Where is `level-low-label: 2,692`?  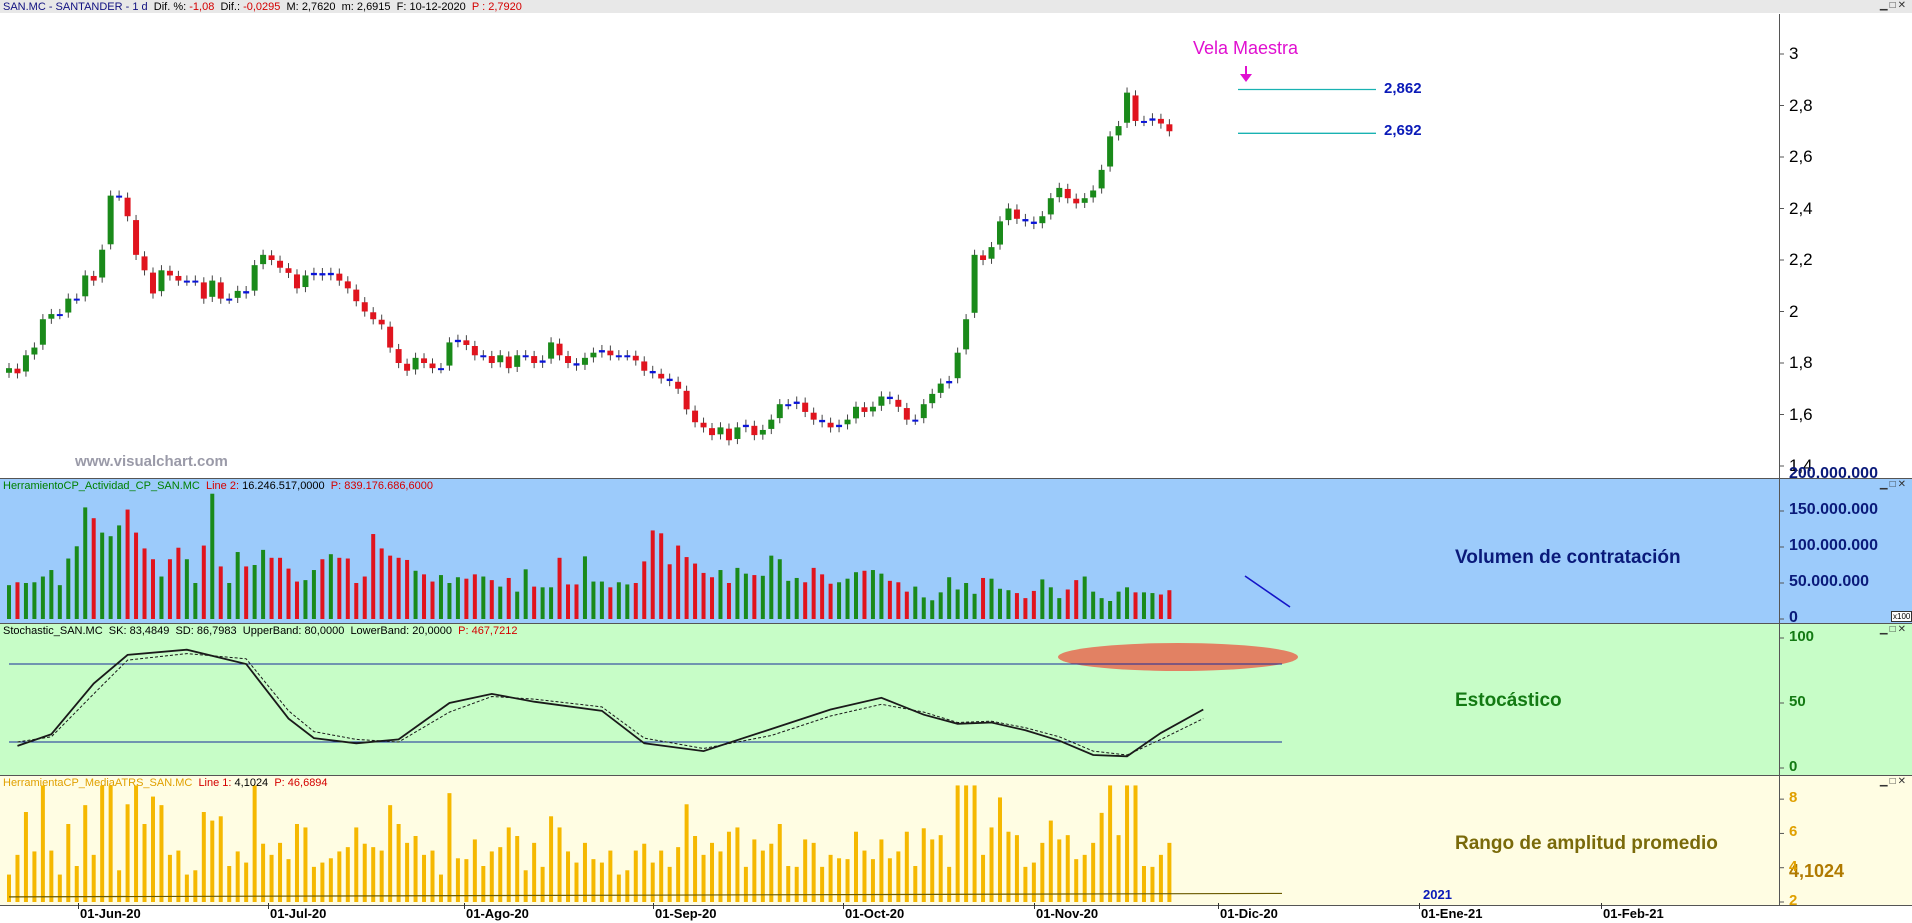
level-low-label: 2,692 is located at coordinates (1403, 130).